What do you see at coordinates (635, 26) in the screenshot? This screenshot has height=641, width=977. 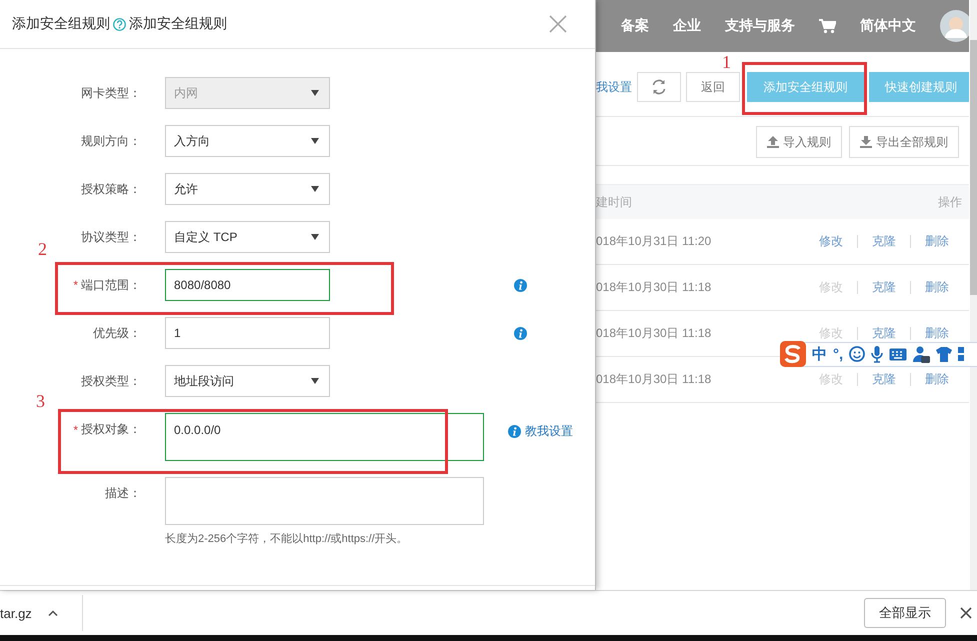 I see `nav-link: 备案` at bounding box center [635, 26].